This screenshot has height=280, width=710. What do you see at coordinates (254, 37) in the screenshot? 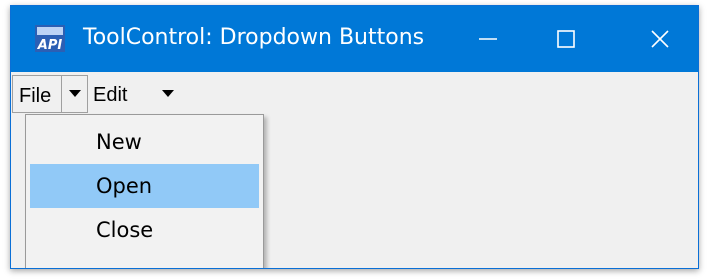
I see `window-title: ToolControl: Dropdown Buttons` at bounding box center [254, 37].